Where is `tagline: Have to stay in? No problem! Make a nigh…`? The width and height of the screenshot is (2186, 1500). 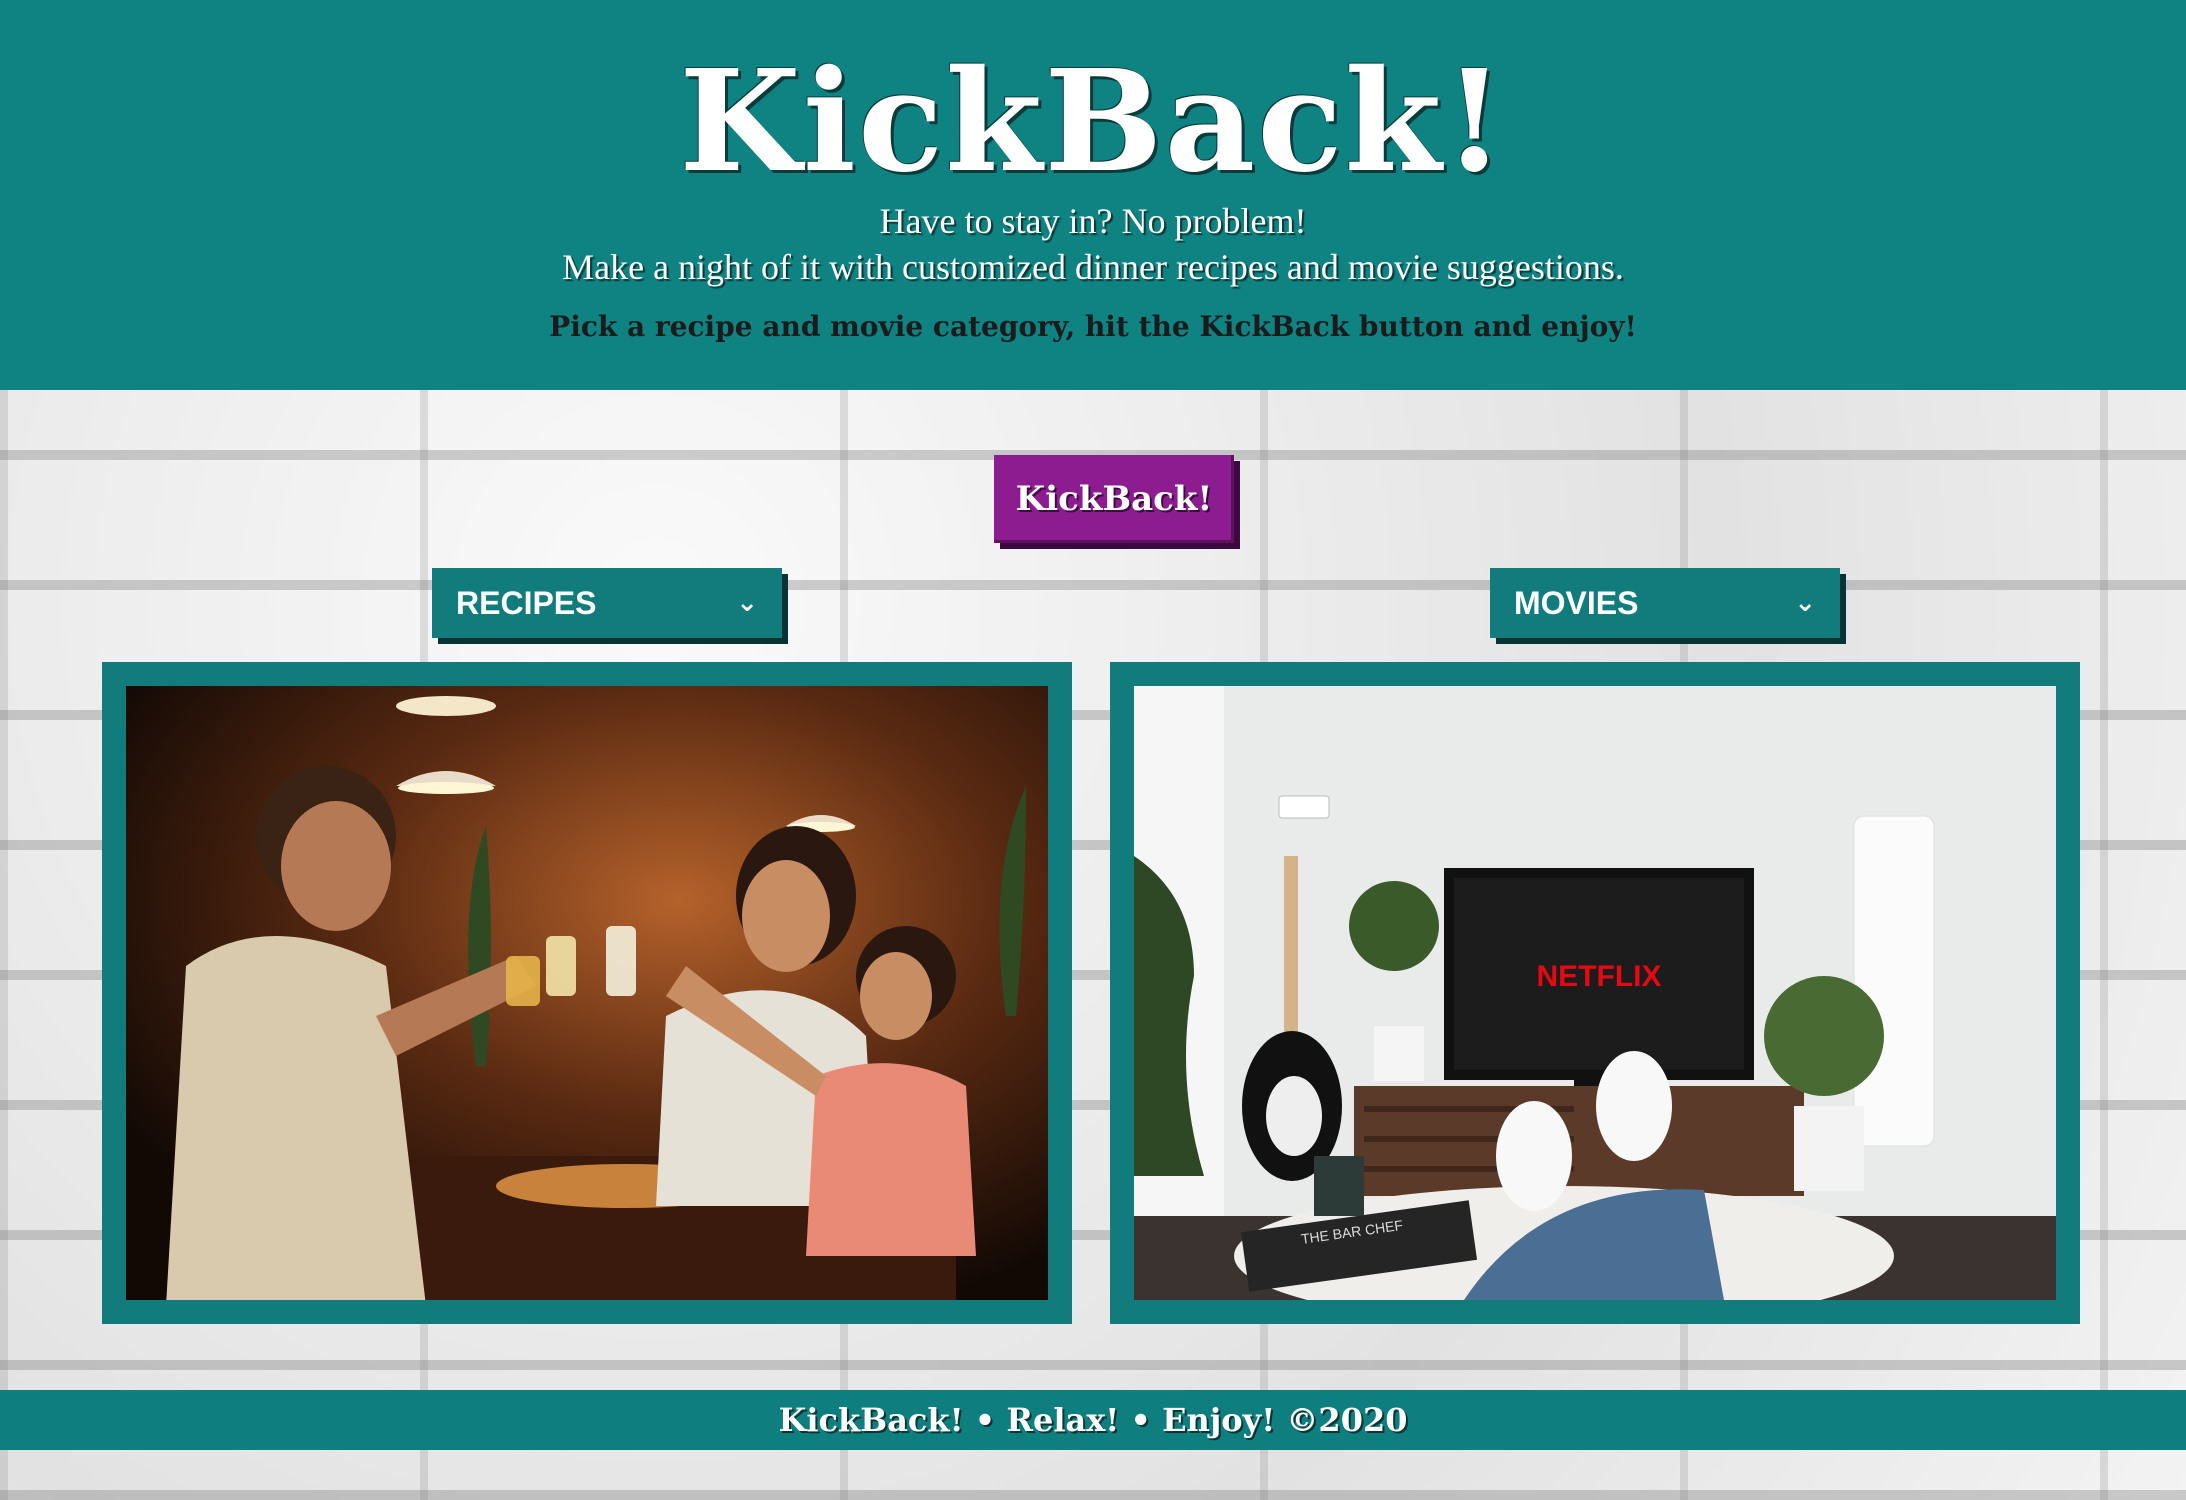
tagline: Have to stay in? No problem! Make a nigh… is located at coordinates (1093, 244).